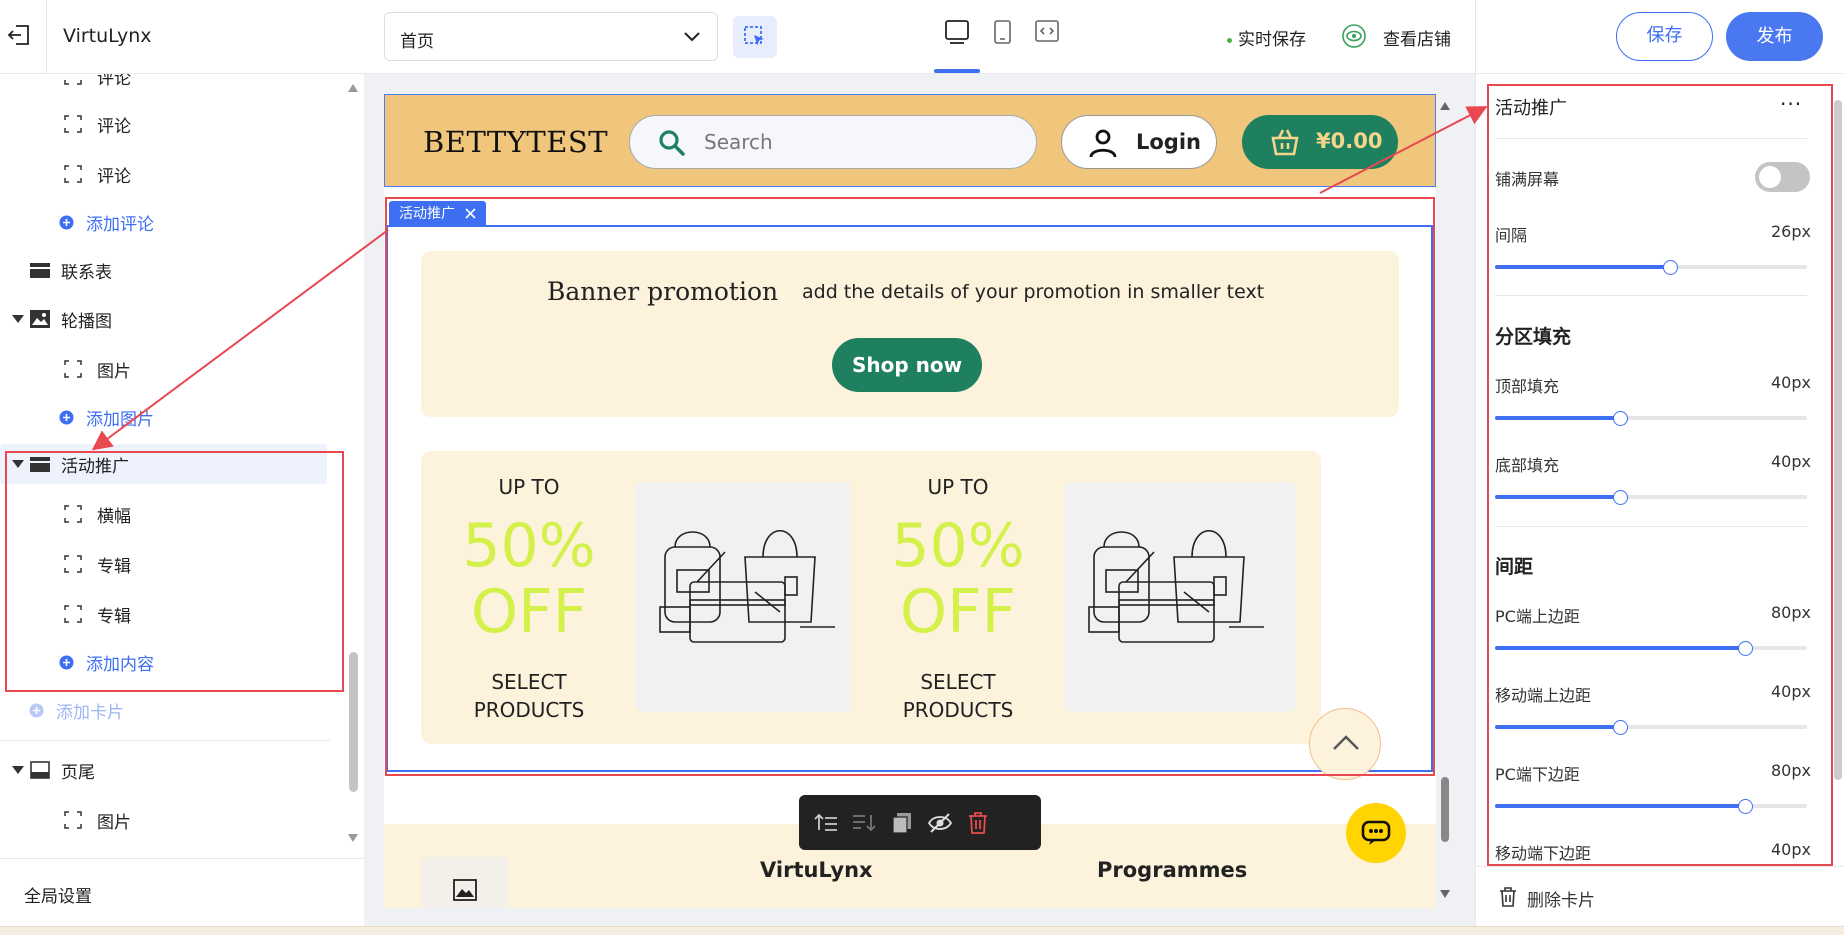  What do you see at coordinates (922, 930) in the screenshot?
I see `bottom-strip` at bounding box center [922, 930].